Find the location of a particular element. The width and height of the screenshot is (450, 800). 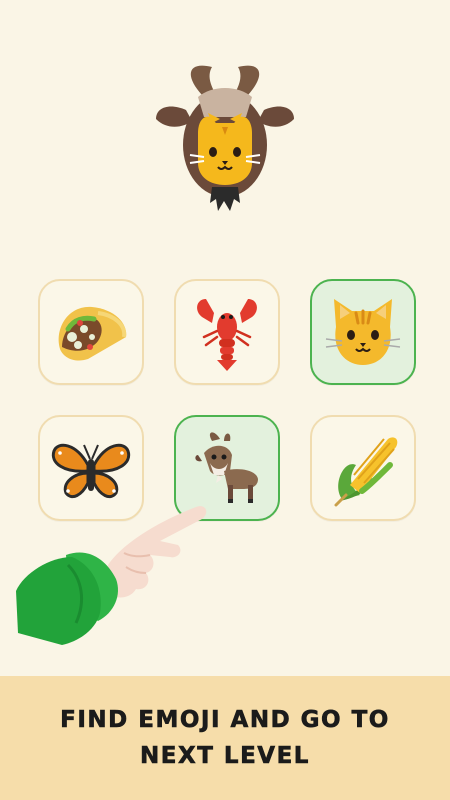

target-emoji is located at coordinates (225, 135).